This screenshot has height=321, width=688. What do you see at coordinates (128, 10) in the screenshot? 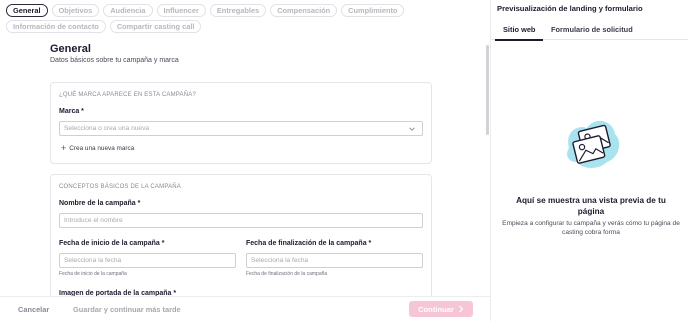
I see `tab-audiencia: Audiencia` at bounding box center [128, 10].